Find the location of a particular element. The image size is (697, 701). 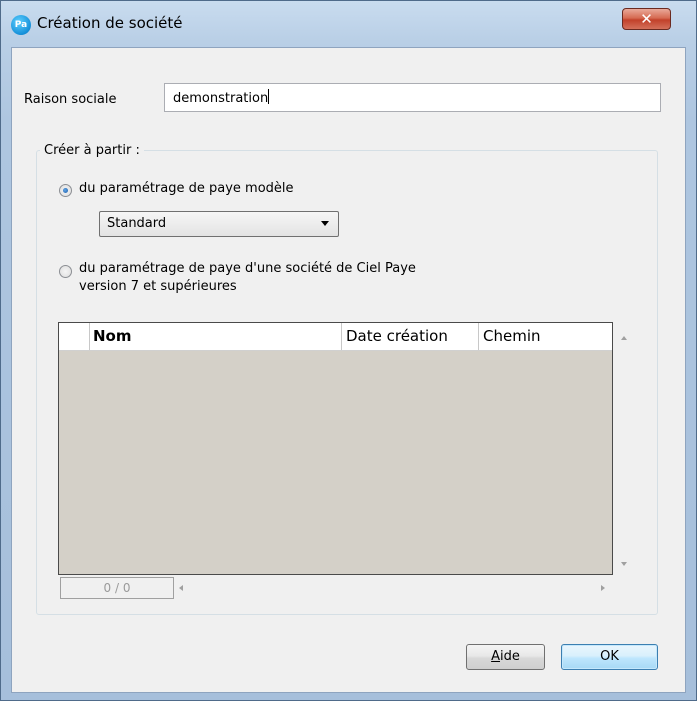

aide-mnemonic: A is located at coordinates (496, 656).